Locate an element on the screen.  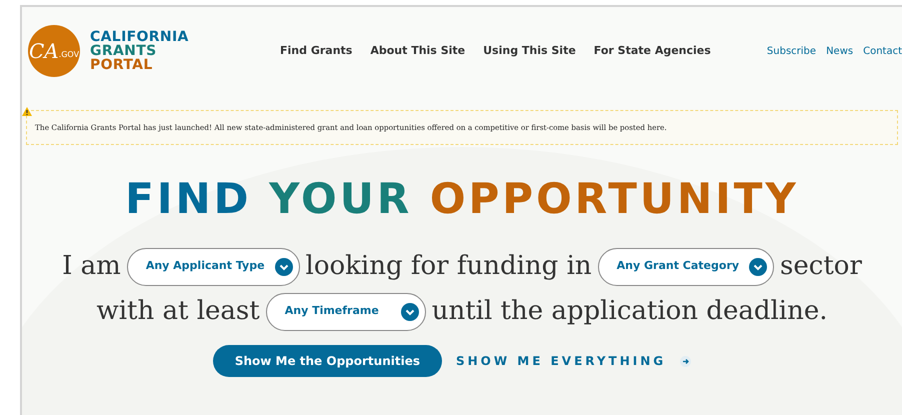
sentence-text: looking for funding in is located at coordinates (449, 266).